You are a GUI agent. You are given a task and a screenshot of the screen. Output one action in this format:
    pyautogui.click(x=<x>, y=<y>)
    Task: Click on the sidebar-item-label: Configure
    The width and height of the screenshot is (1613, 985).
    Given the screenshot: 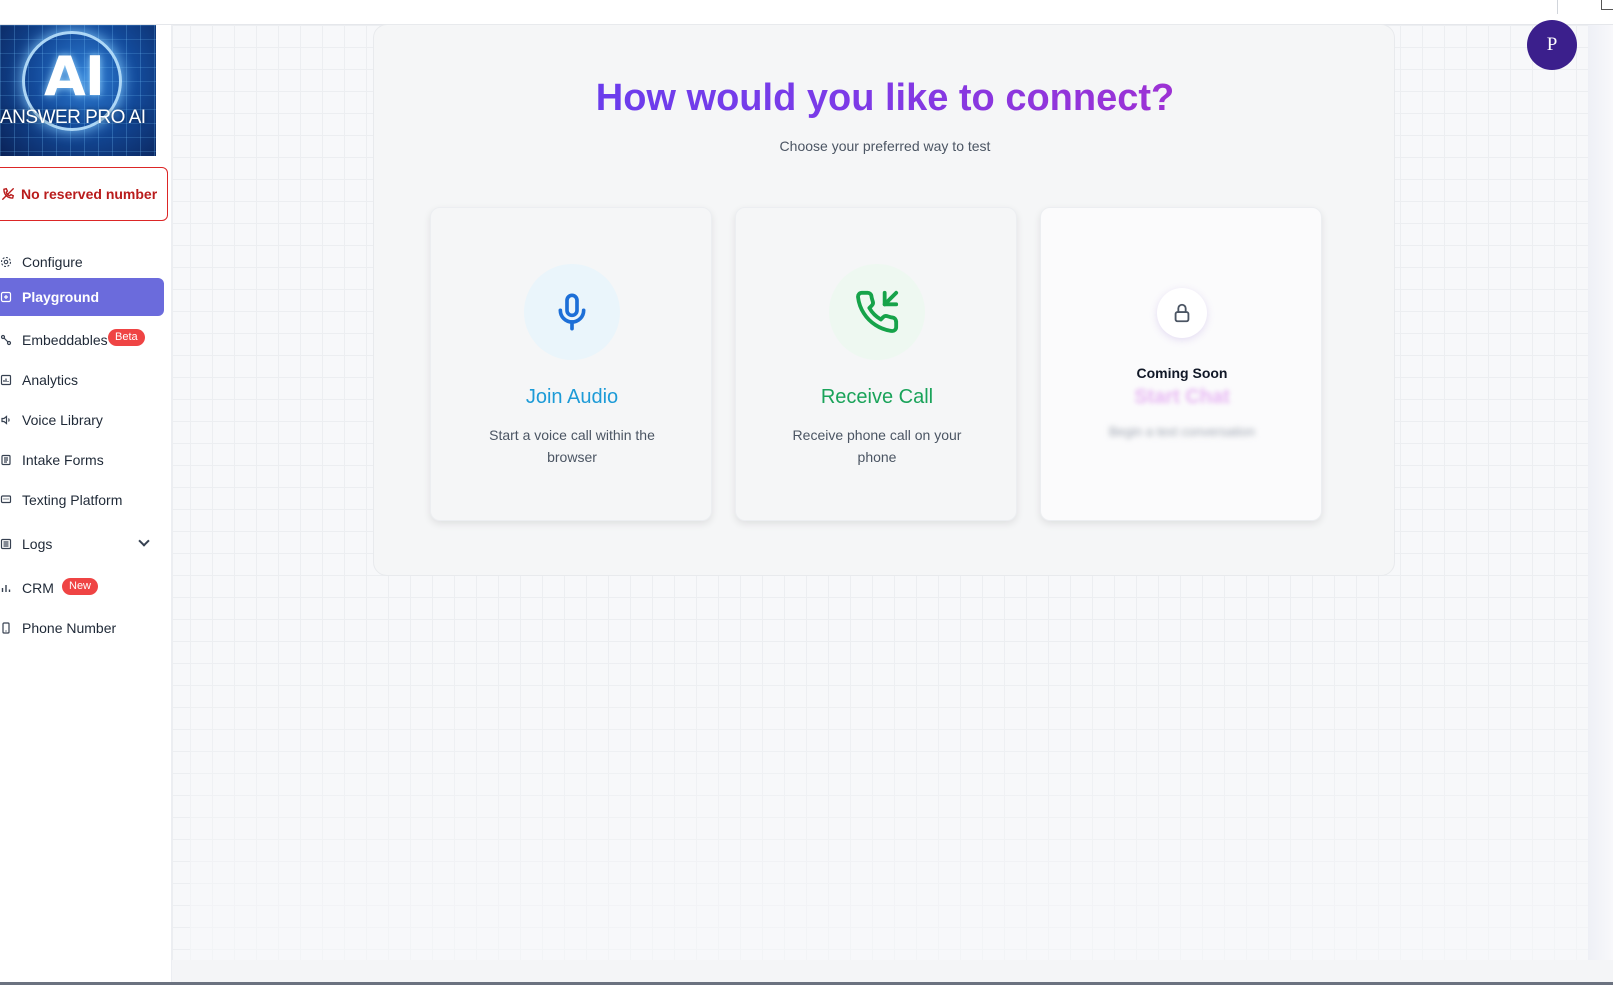 What is the action you would take?
    pyautogui.click(x=52, y=262)
    